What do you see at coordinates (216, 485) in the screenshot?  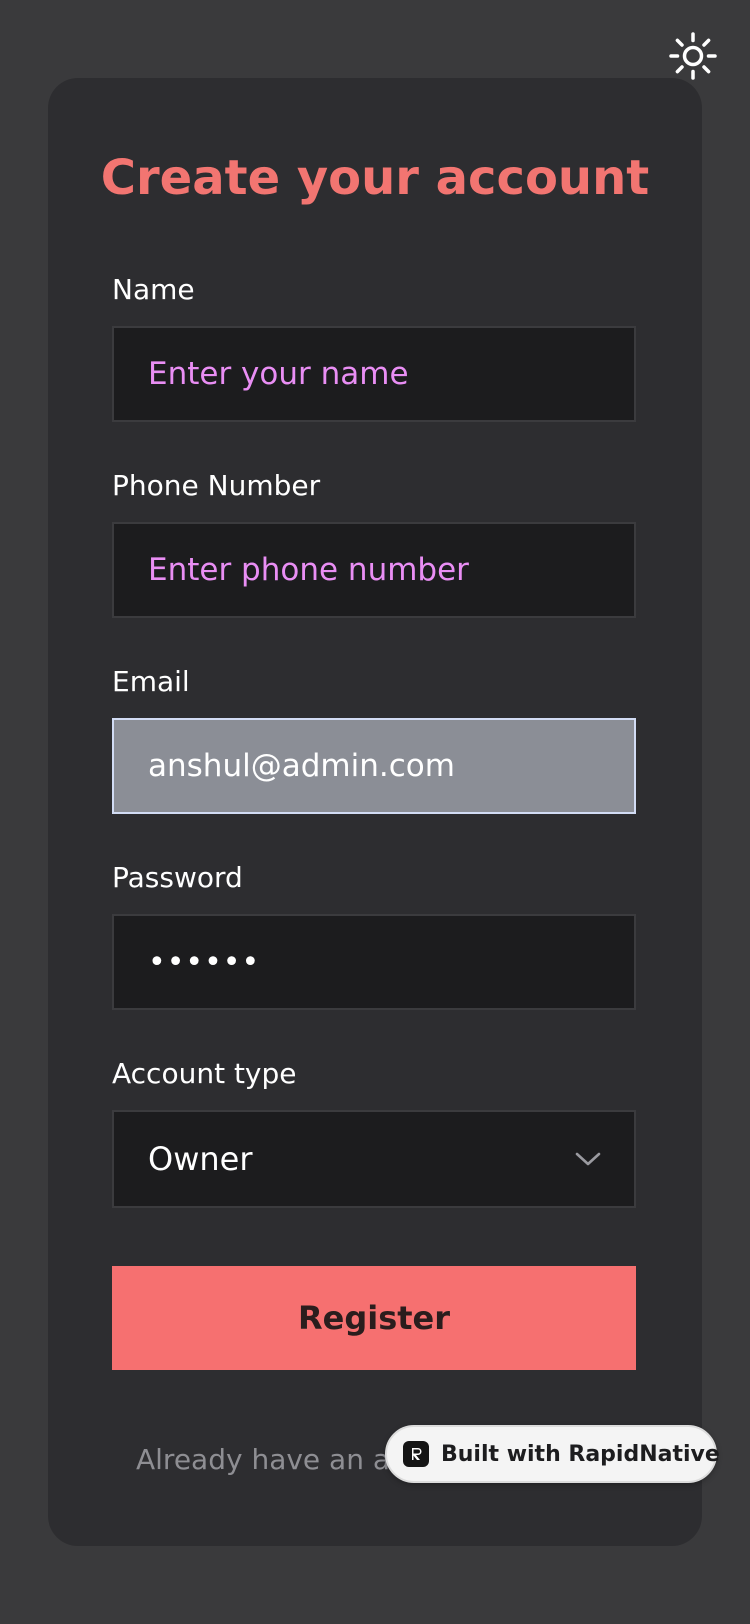 I see `phone-label: Phone Number` at bounding box center [216, 485].